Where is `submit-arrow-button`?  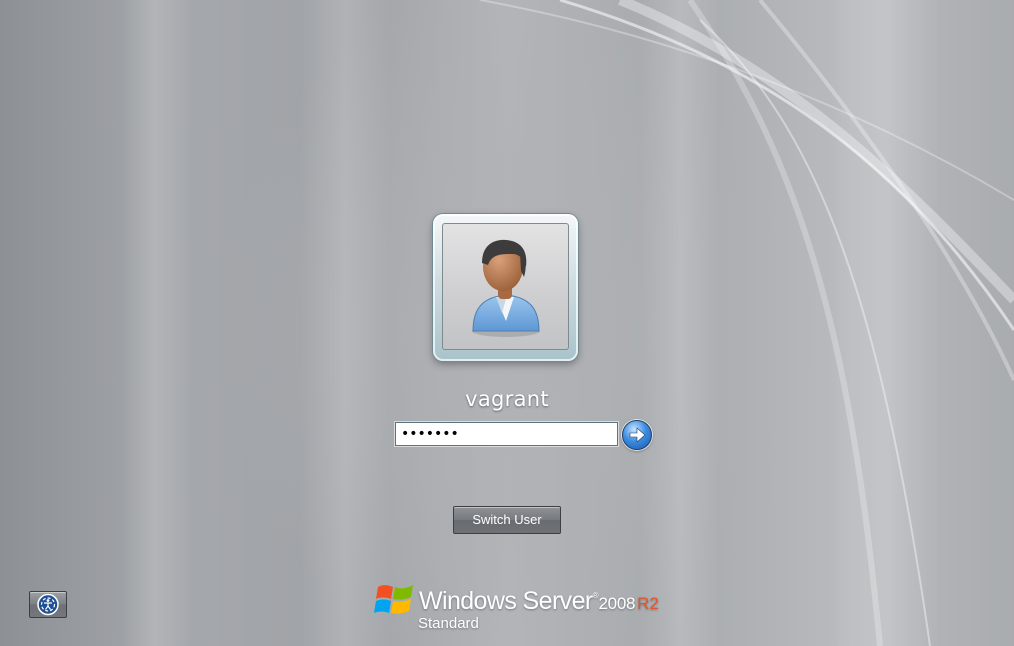
submit-arrow-button is located at coordinates (637, 435).